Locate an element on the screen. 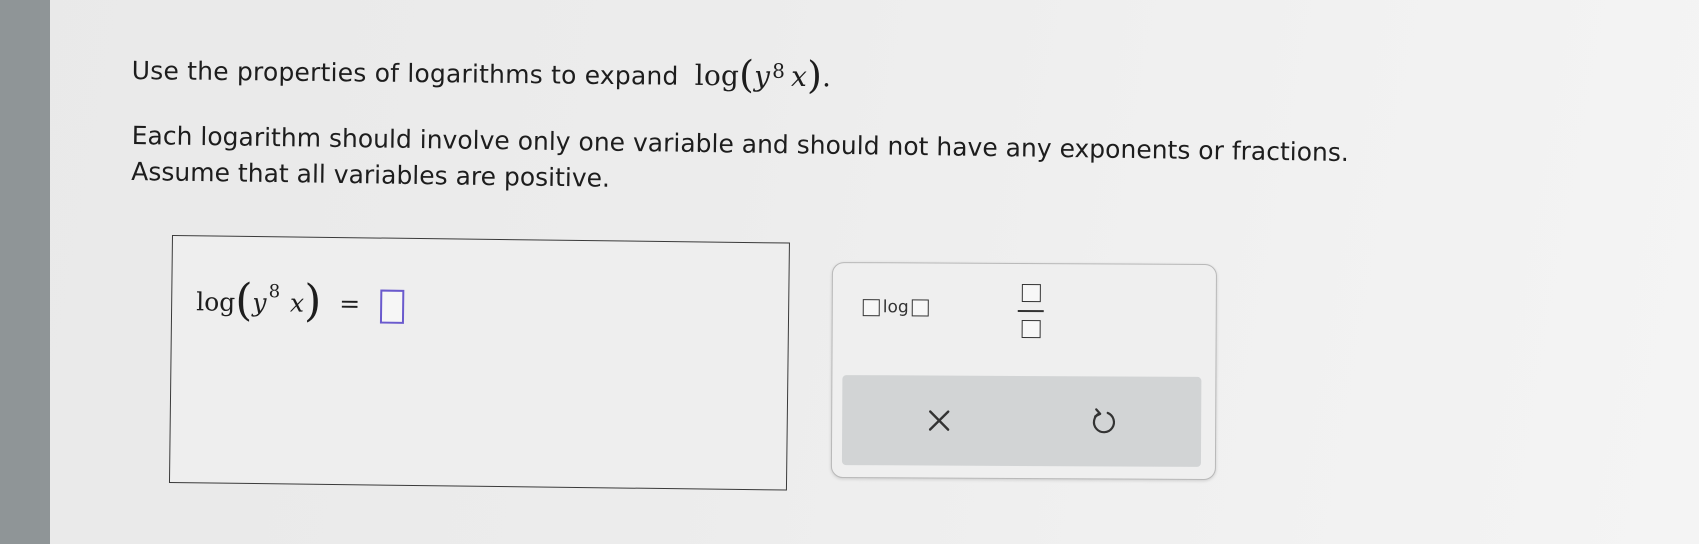 This screenshot has width=1699, height=544. equals-sign: = is located at coordinates (350, 304).